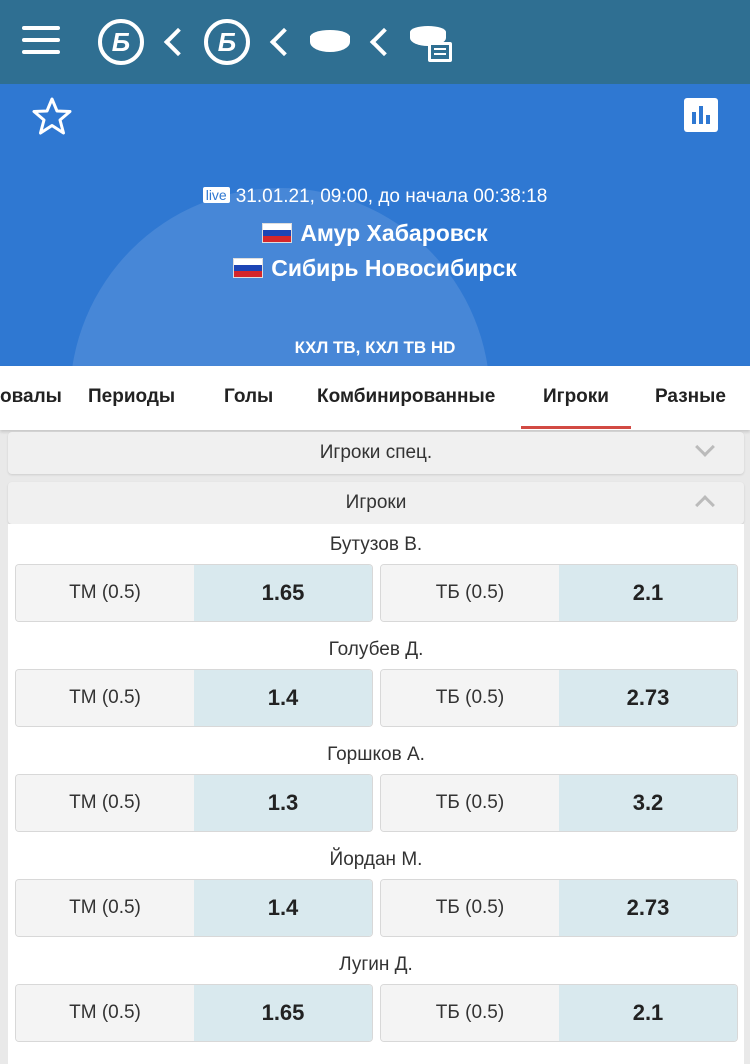 The height and width of the screenshot is (1064, 750). What do you see at coordinates (376, 544) in the screenshot?
I see `player-name: Бутузов В.` at bounding box center [376, 544].